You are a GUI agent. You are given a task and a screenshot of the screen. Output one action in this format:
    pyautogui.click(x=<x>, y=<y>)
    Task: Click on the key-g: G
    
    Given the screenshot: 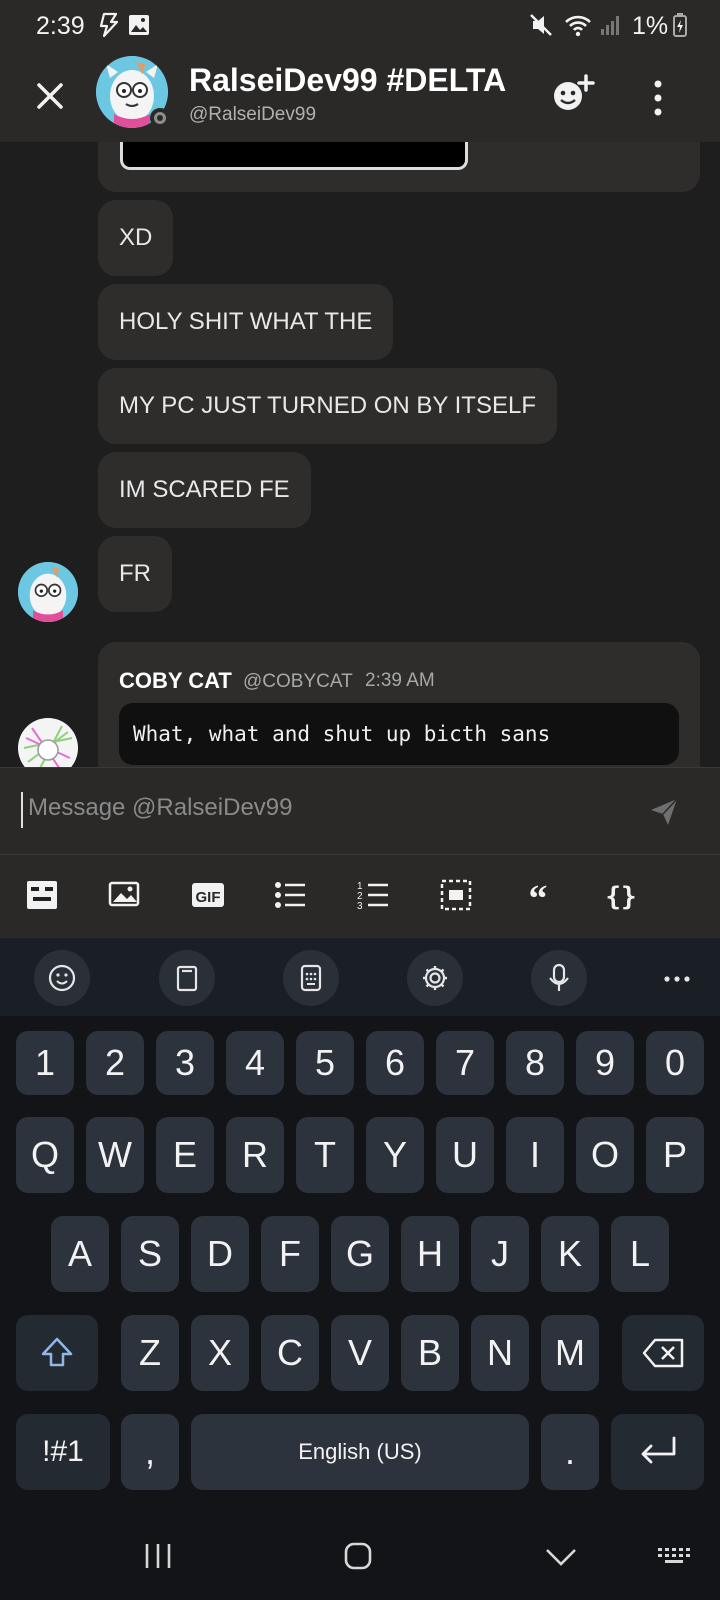 What is the action you would take?
    pyautogui.click(x=360, y=1254)
    